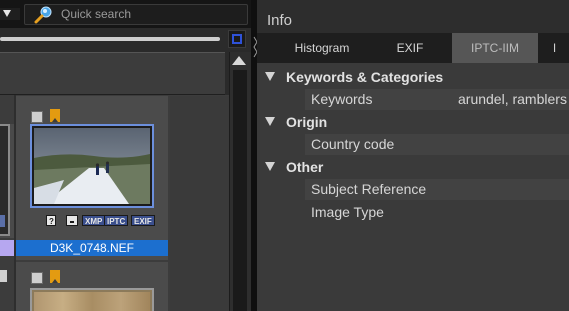 The image size is (569, 311). Describe the element at coordinates (7, 13) in the screenshot. I see `chevron-down-icon` at that location.